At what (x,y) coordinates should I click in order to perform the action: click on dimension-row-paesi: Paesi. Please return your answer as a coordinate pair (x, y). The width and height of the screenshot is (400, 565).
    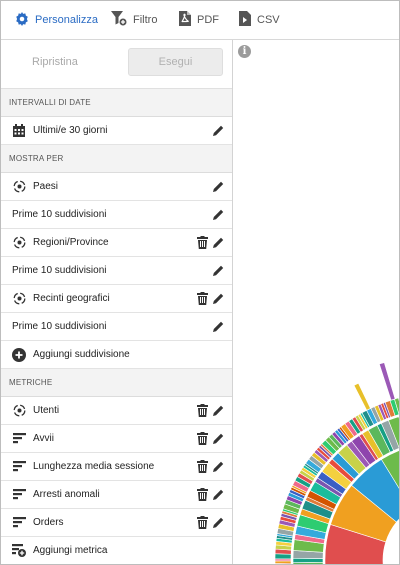
    Looking at the image, I should click on (116, 187).